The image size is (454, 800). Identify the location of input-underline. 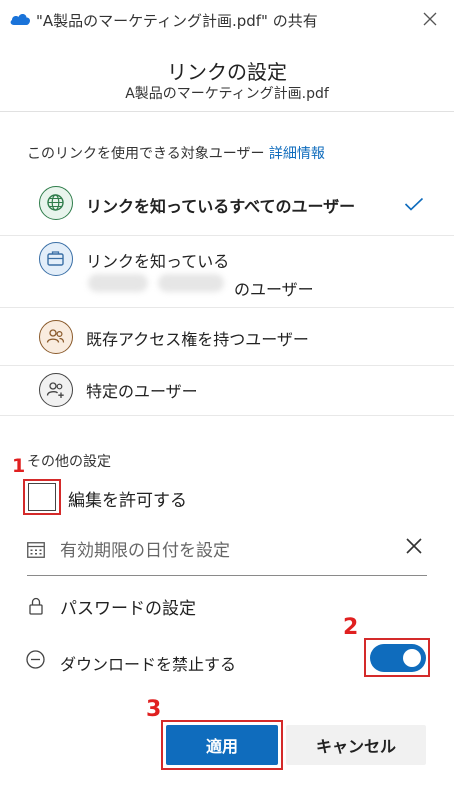
(227, 575).